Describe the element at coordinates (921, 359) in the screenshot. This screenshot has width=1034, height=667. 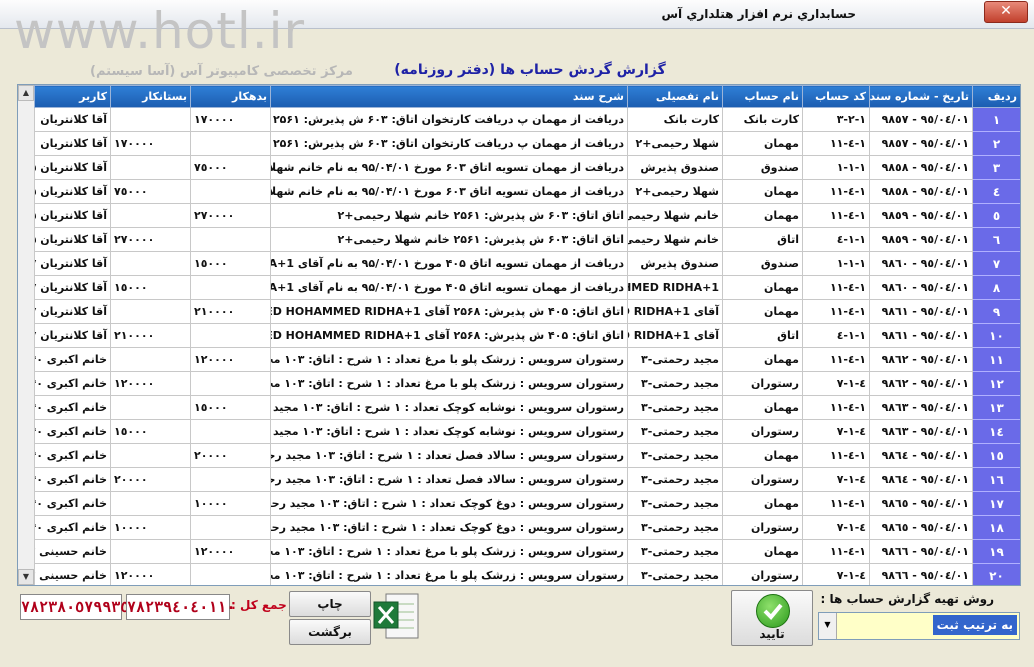
I see `table-cell: ٩٥/٠٤/٠١ - ٩٨٦٢` at that location.